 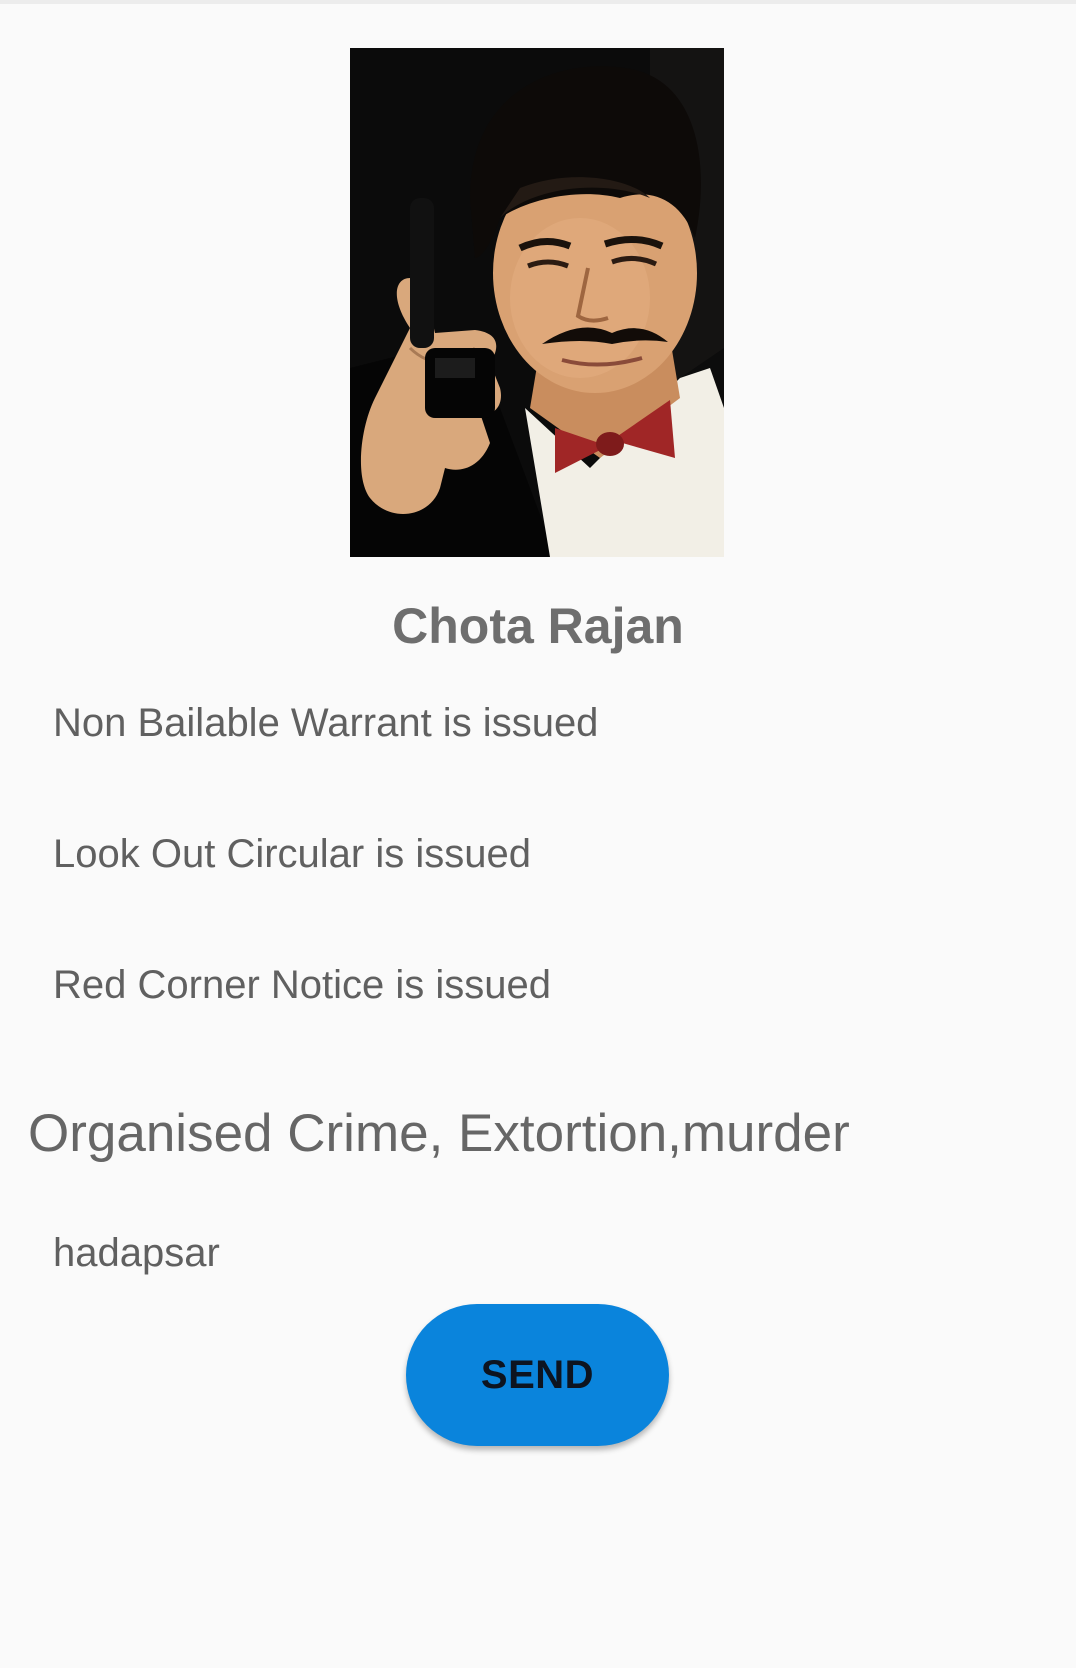 What do you see at coordinates (537, 1375) in the screenshot?
I see `send-button: SEND` at bounding box center [537, 1375].